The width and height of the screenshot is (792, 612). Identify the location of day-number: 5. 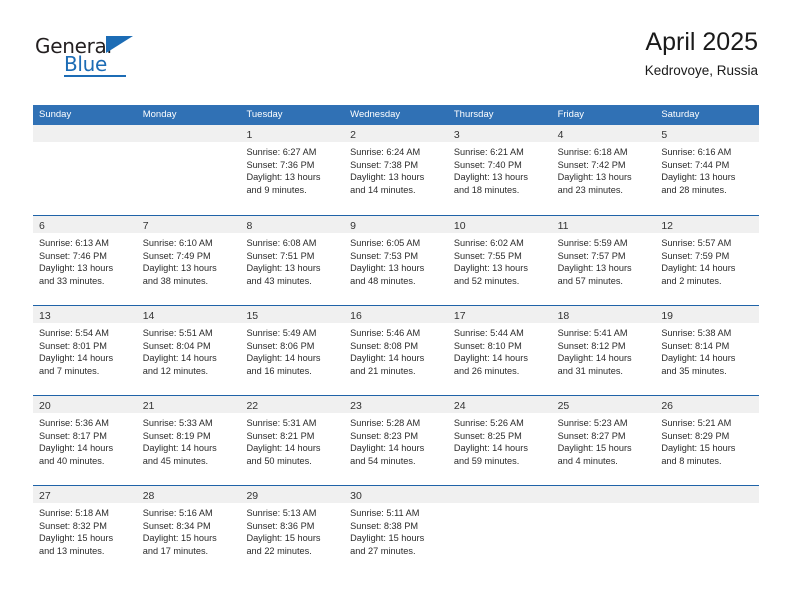
(664, 135).